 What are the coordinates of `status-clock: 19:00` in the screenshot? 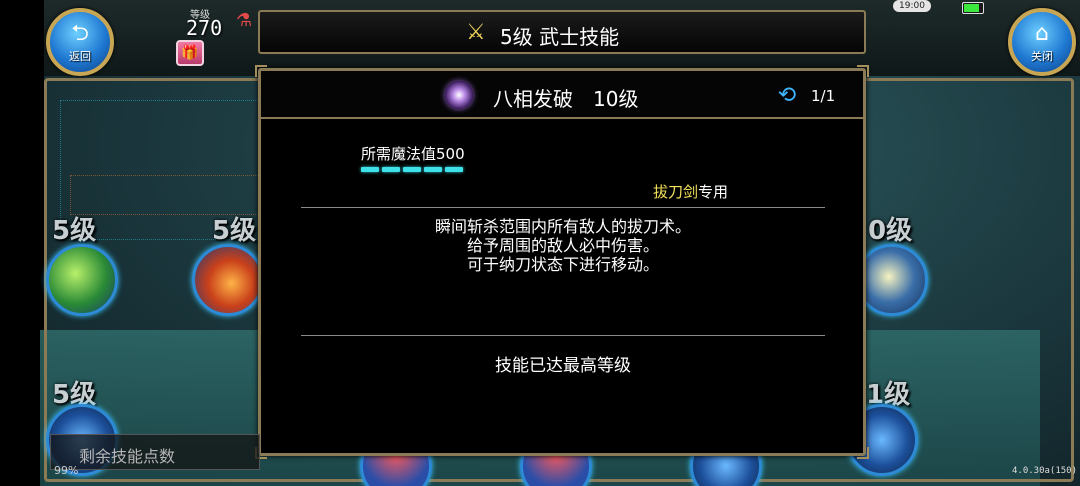 It's located at (912, 6).